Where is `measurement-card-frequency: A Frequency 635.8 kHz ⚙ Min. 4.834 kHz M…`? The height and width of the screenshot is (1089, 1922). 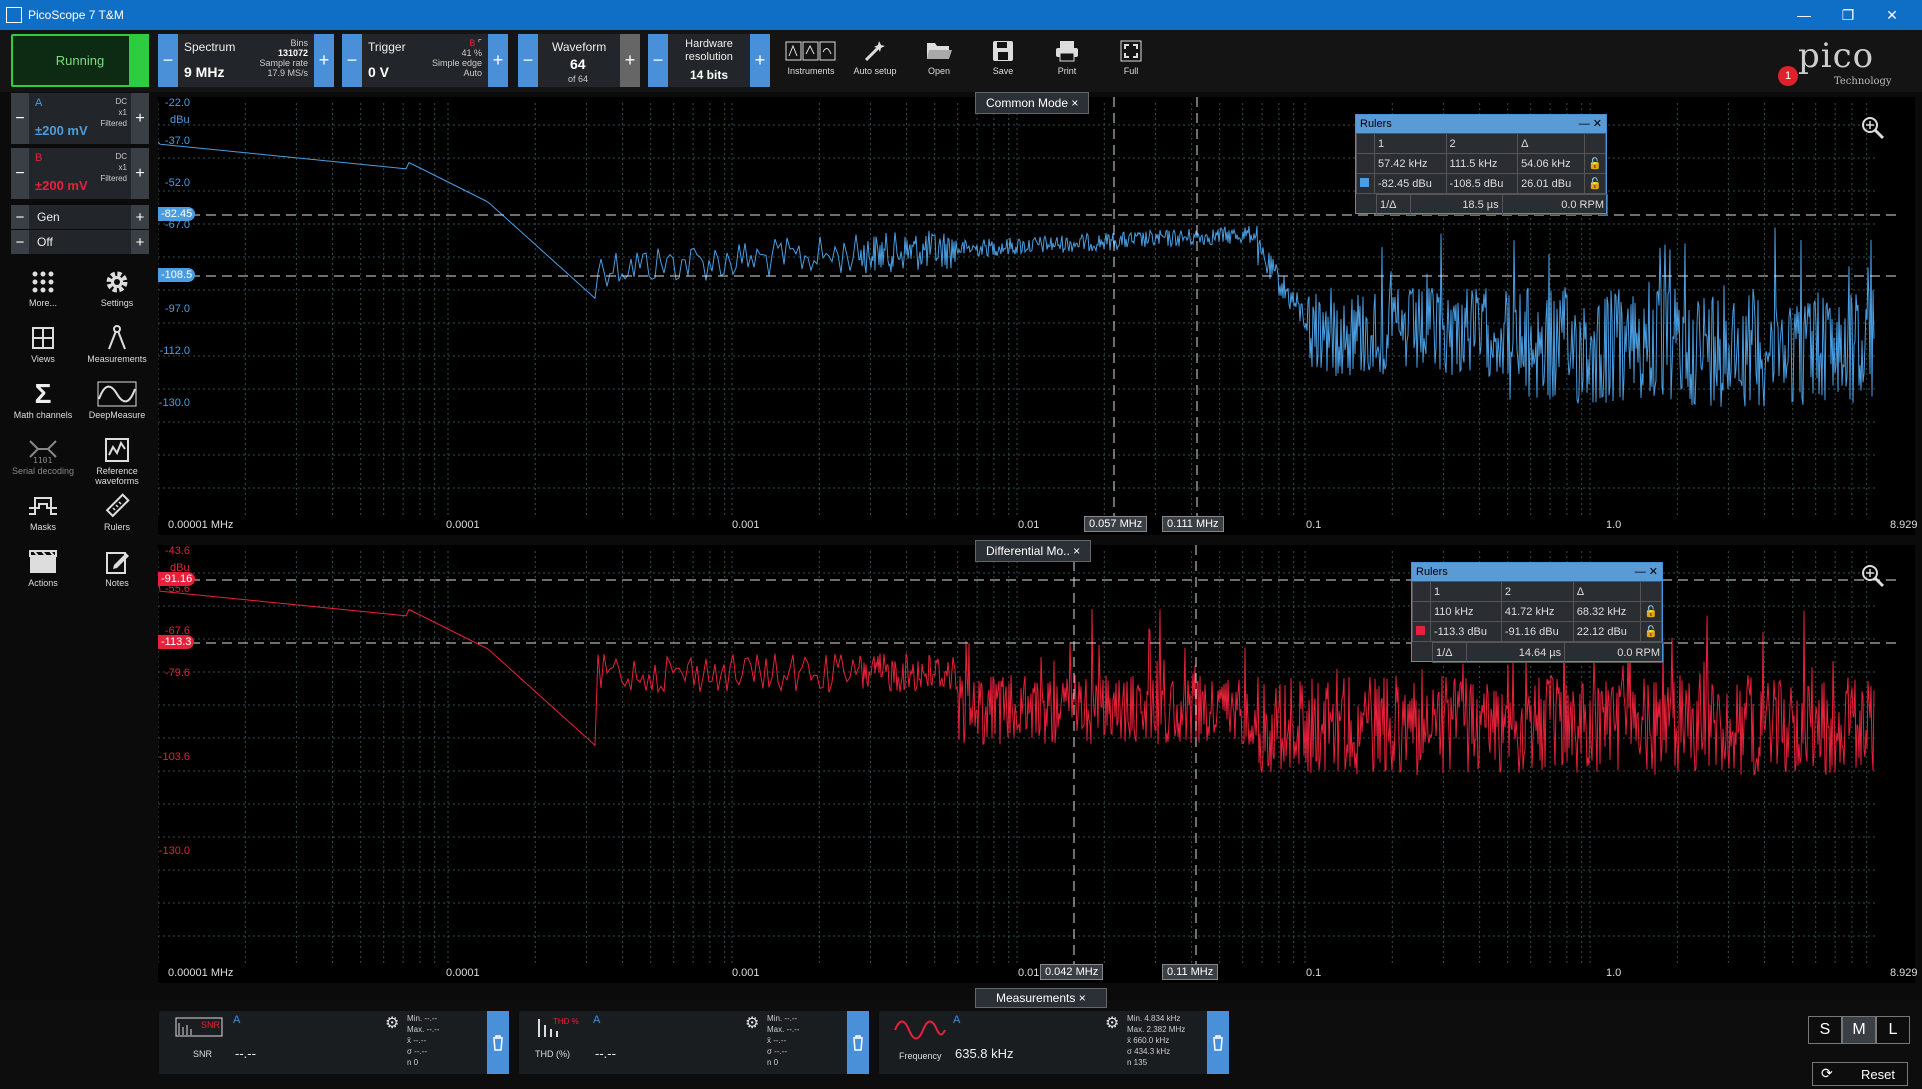
measurement-card-frequency: A Frequency 635.8 kHz ⚙ Min. 4.834 kHz M… is located at coordinates (1054, 1042).